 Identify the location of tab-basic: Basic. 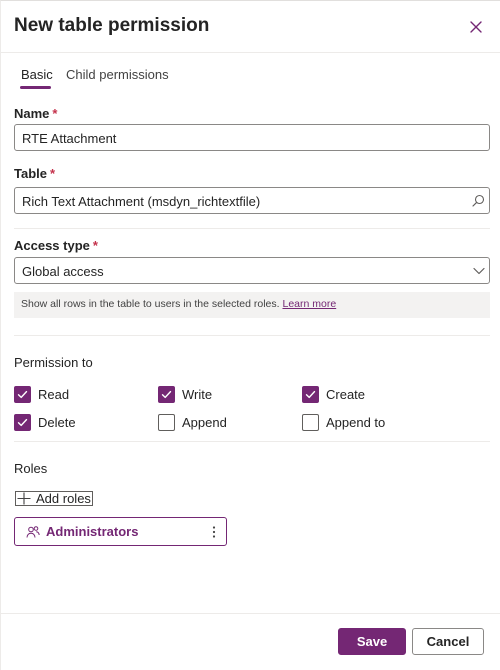
(37, 74).